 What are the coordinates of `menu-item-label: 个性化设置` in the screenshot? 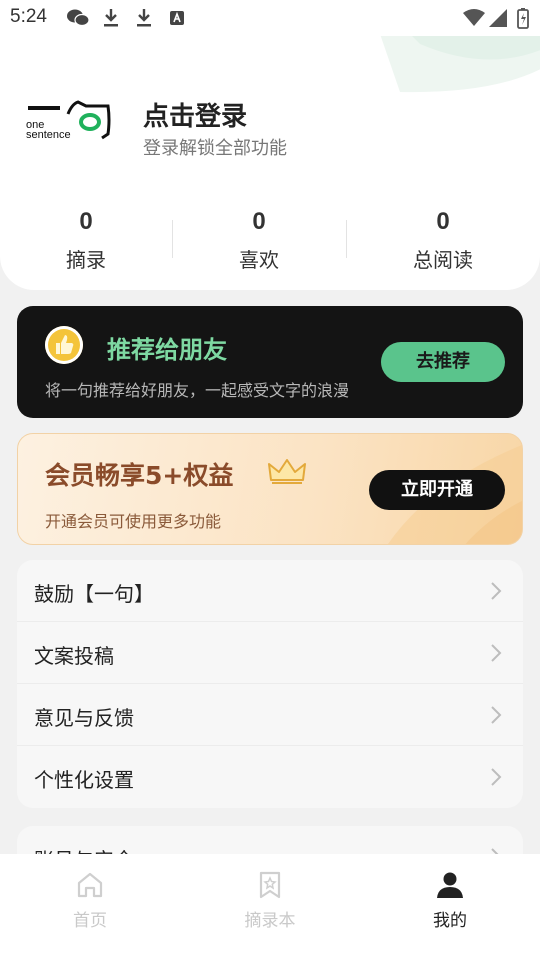 It's located at (84, 780).